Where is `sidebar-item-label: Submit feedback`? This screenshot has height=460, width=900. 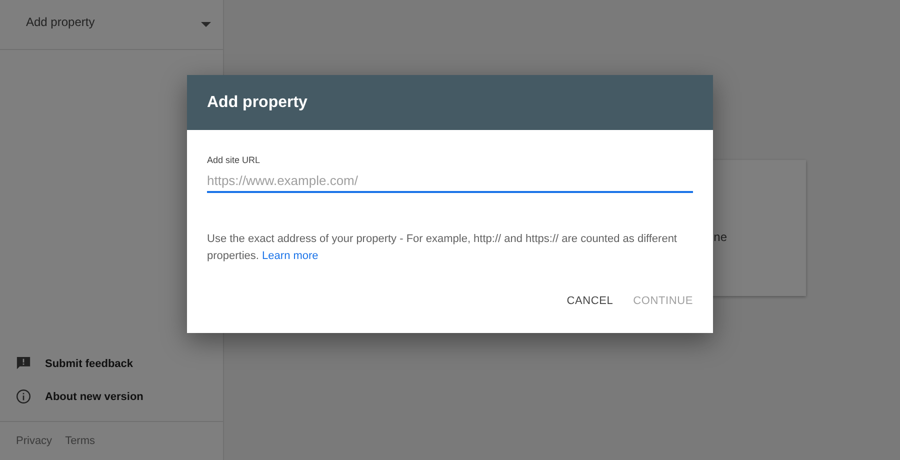
sidebar-item-label: Submit feedback is located at coordinates (89, 364).